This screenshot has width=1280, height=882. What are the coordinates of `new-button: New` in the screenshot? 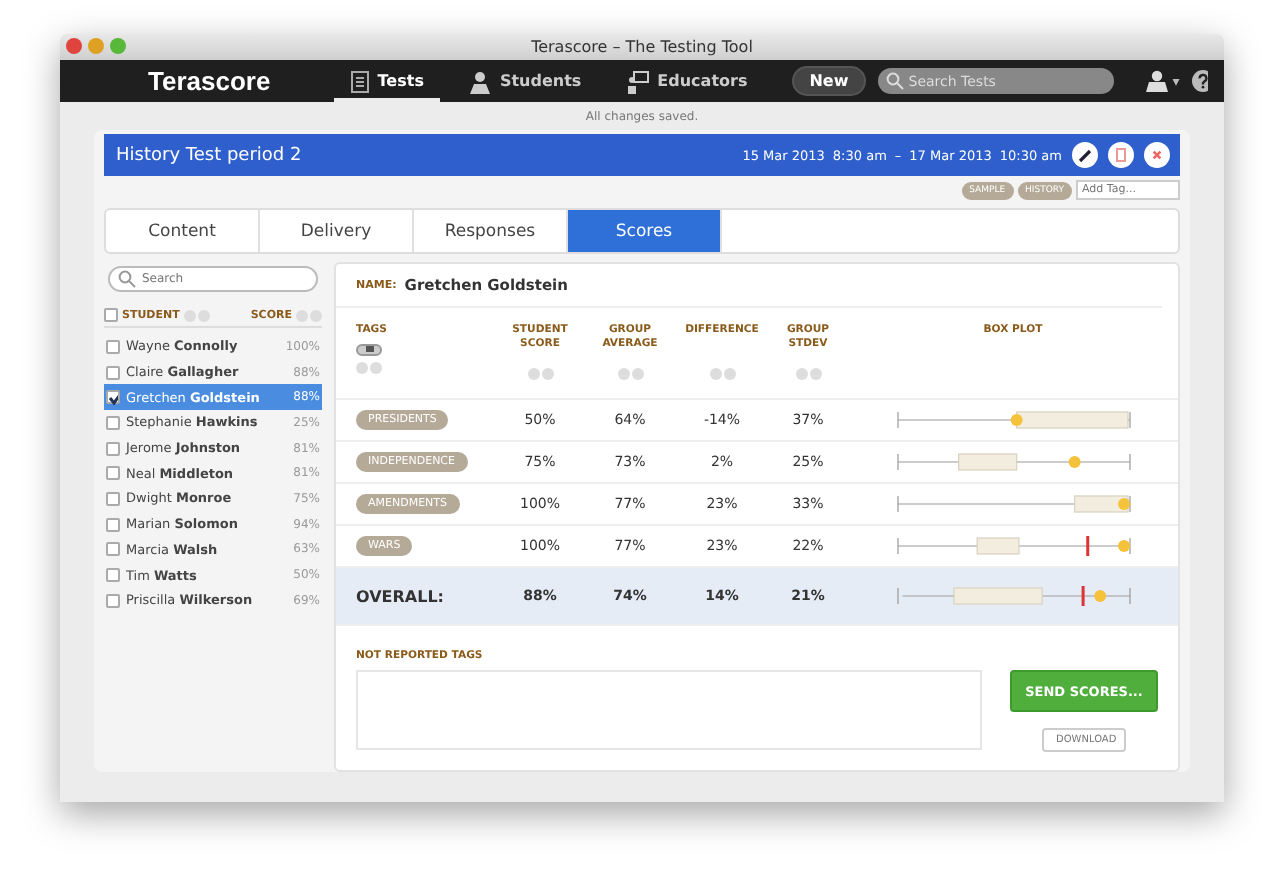 It's located at (829, 81).